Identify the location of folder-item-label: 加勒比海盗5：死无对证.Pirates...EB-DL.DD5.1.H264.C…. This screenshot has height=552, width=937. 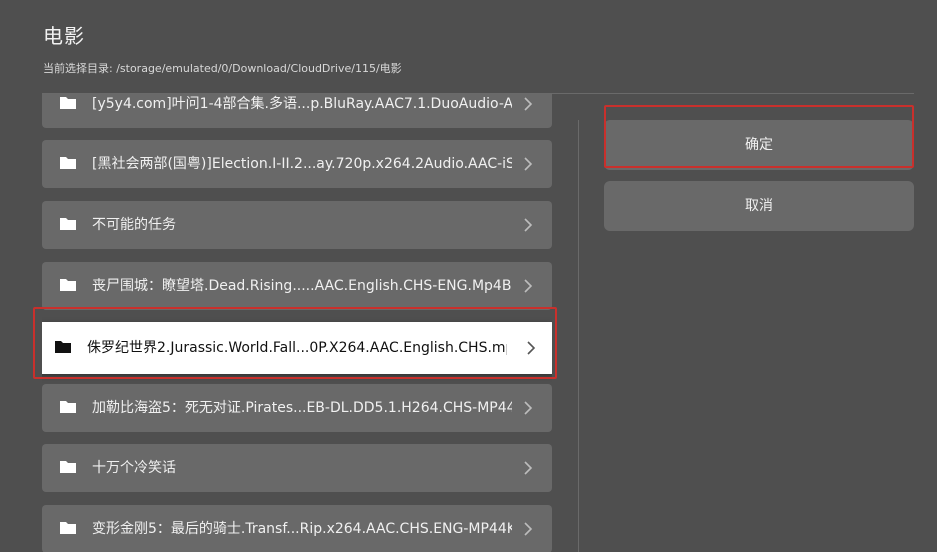
(302, 408).